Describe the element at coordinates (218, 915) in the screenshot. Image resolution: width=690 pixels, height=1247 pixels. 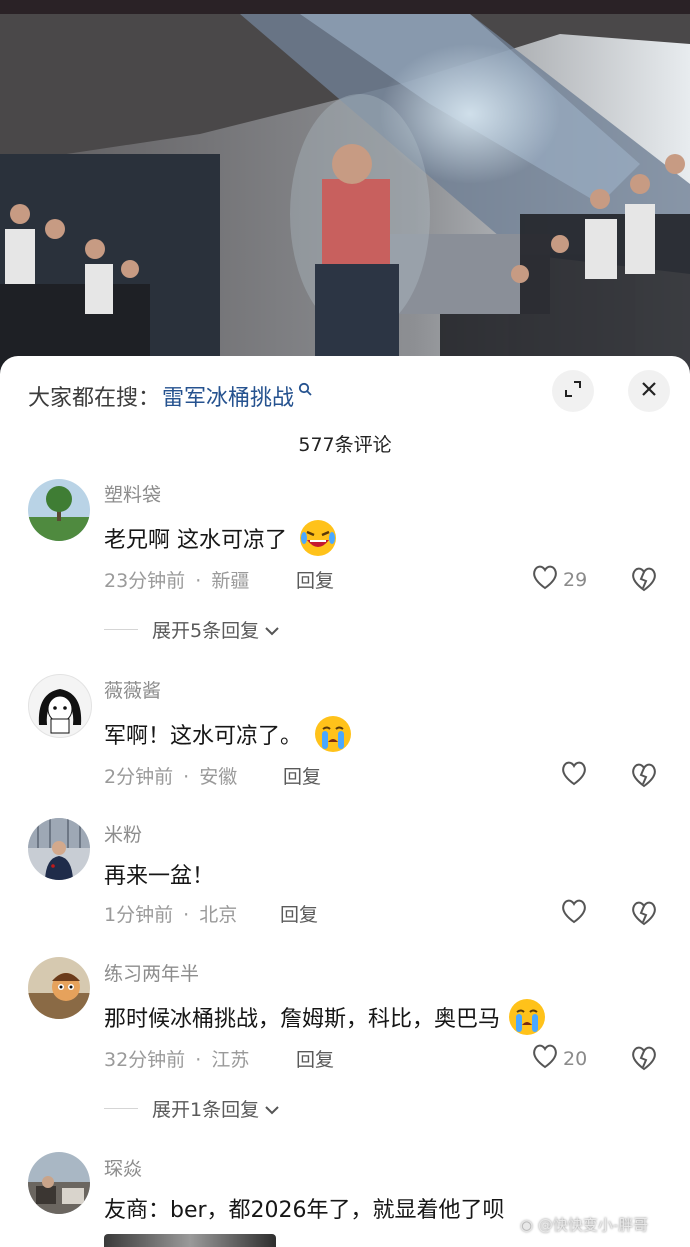
I see `comment-location: 北京` at that location.